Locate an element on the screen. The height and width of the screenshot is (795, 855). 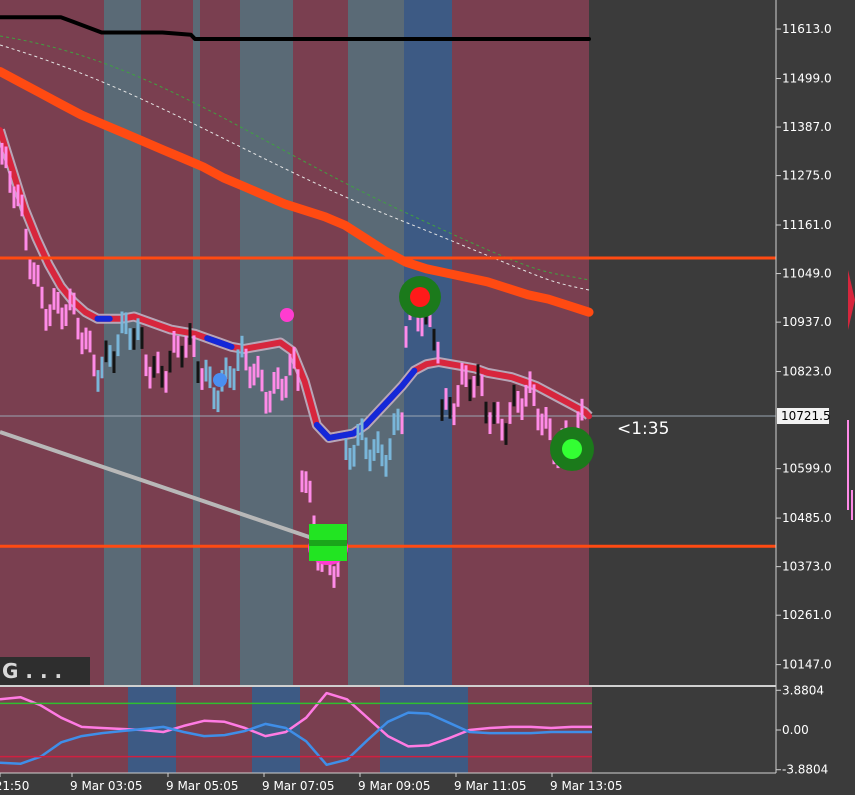
current-signal-marker is located at coordinates (572, 449).